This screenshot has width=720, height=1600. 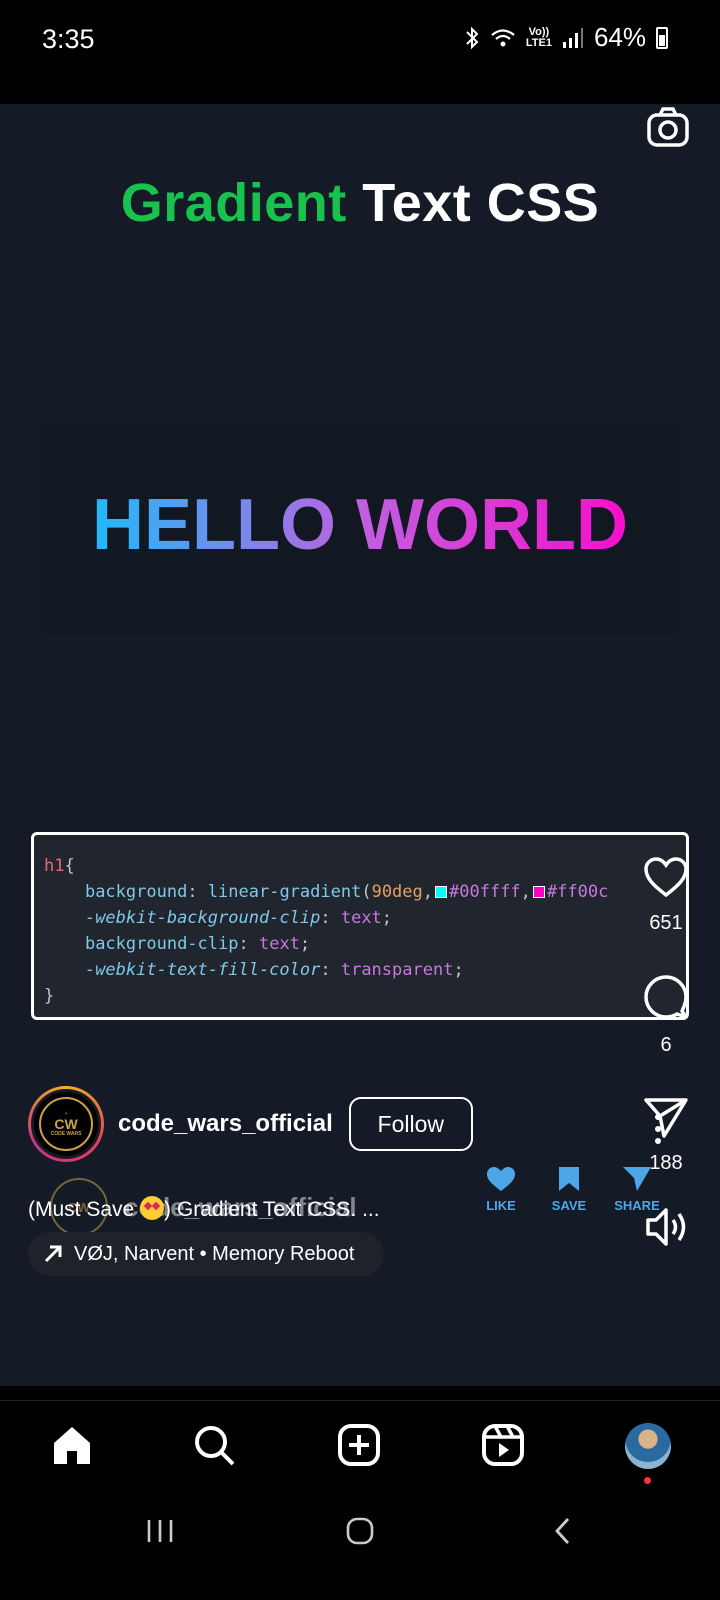 I want to click on profile-tab, so click(x=648, y=1453).